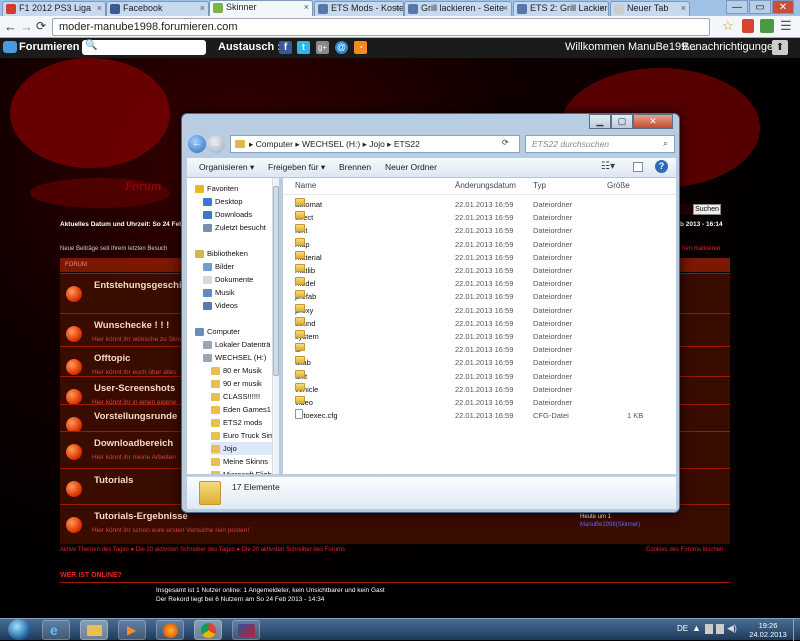 The height and width of the screenshot is (641, 800). Describe the element at coordinates (481, 389) in the screenshot. I see `file-row: vehicle 22.01.2013 16:59 Dateiordner` at that location.